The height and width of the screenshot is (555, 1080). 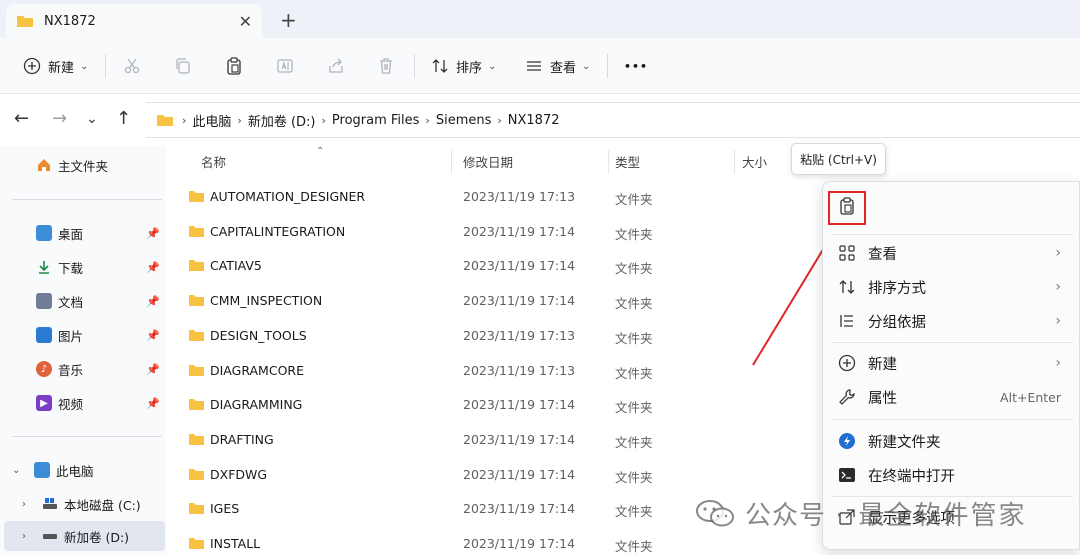 What do you see at coordinates (951, 363) in the screenshot?
I see `menu-item-new: 新建 ›` at bounding box center [951, 363].